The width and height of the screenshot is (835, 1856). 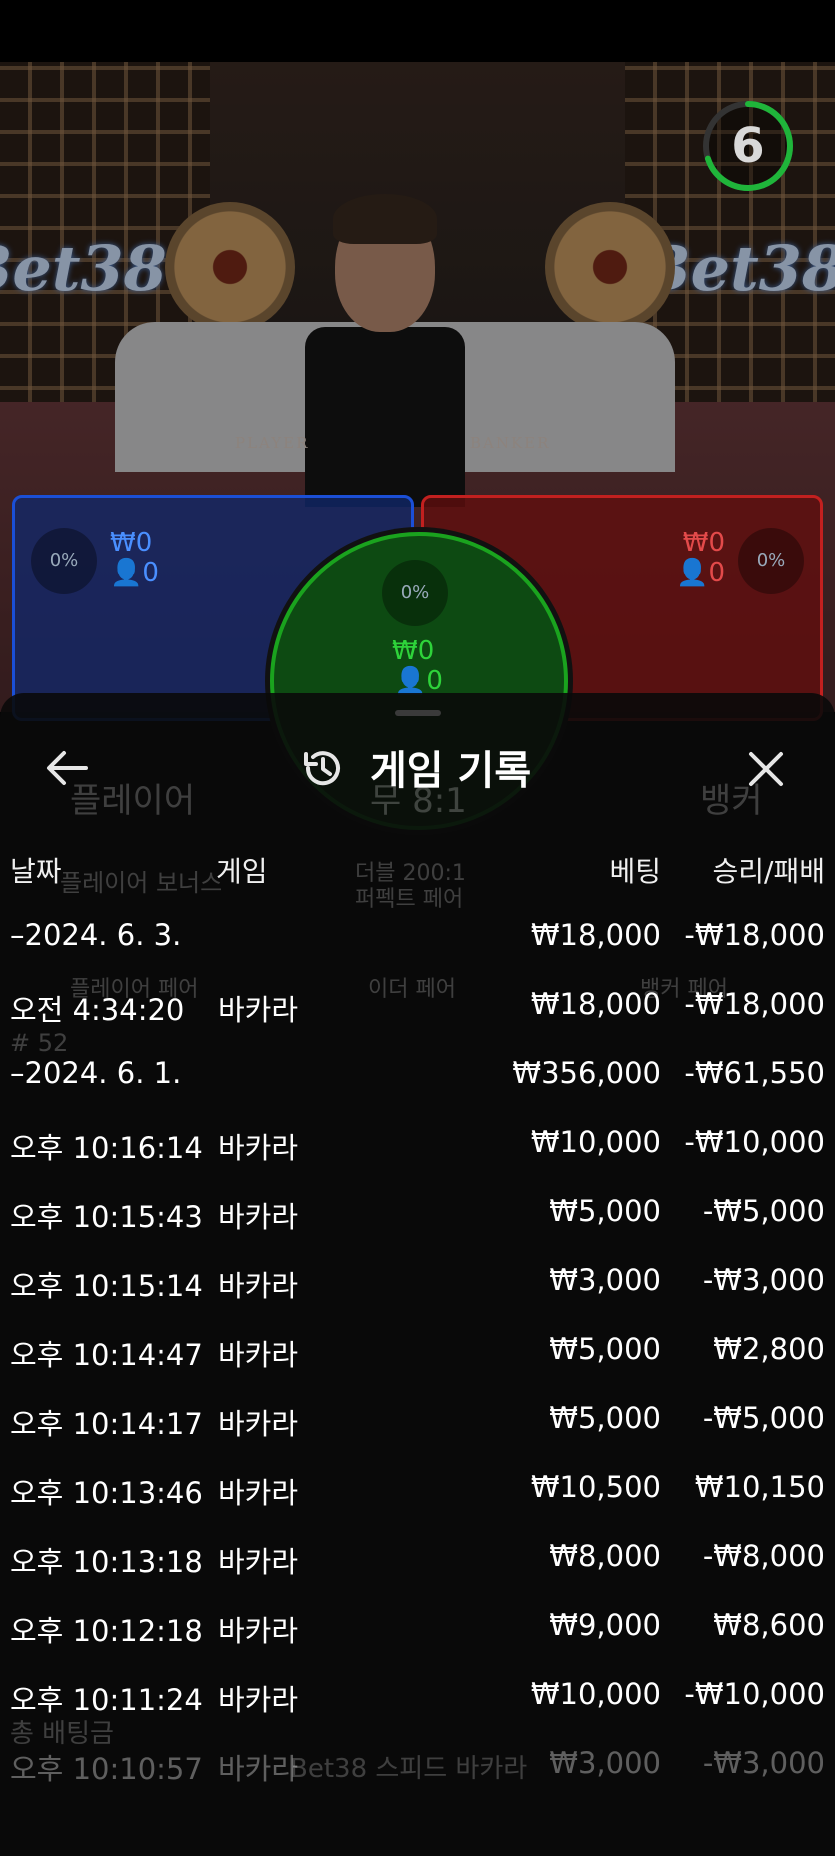 I want to click on history-date: 오후 10:12:18, so click(x=106, y=1631).